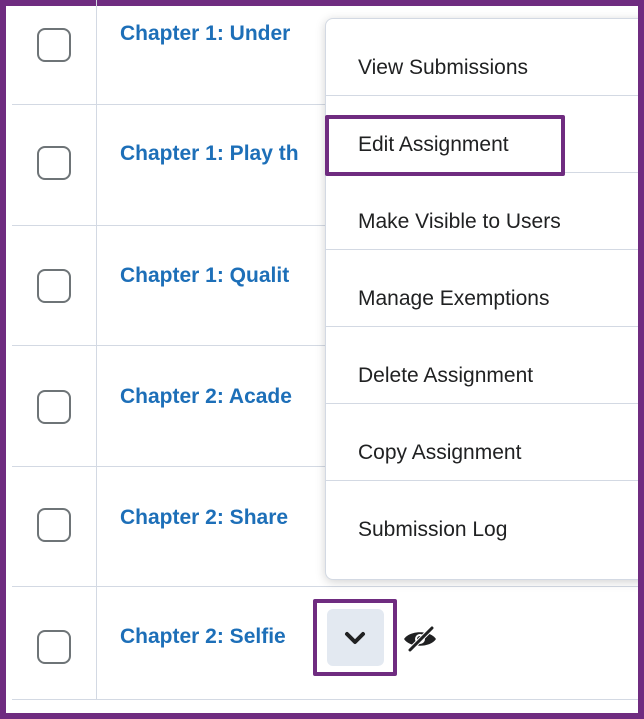 The image size is (644, 719). I want to click on menu-item-label: Delete Assignment, so click(446, 375).